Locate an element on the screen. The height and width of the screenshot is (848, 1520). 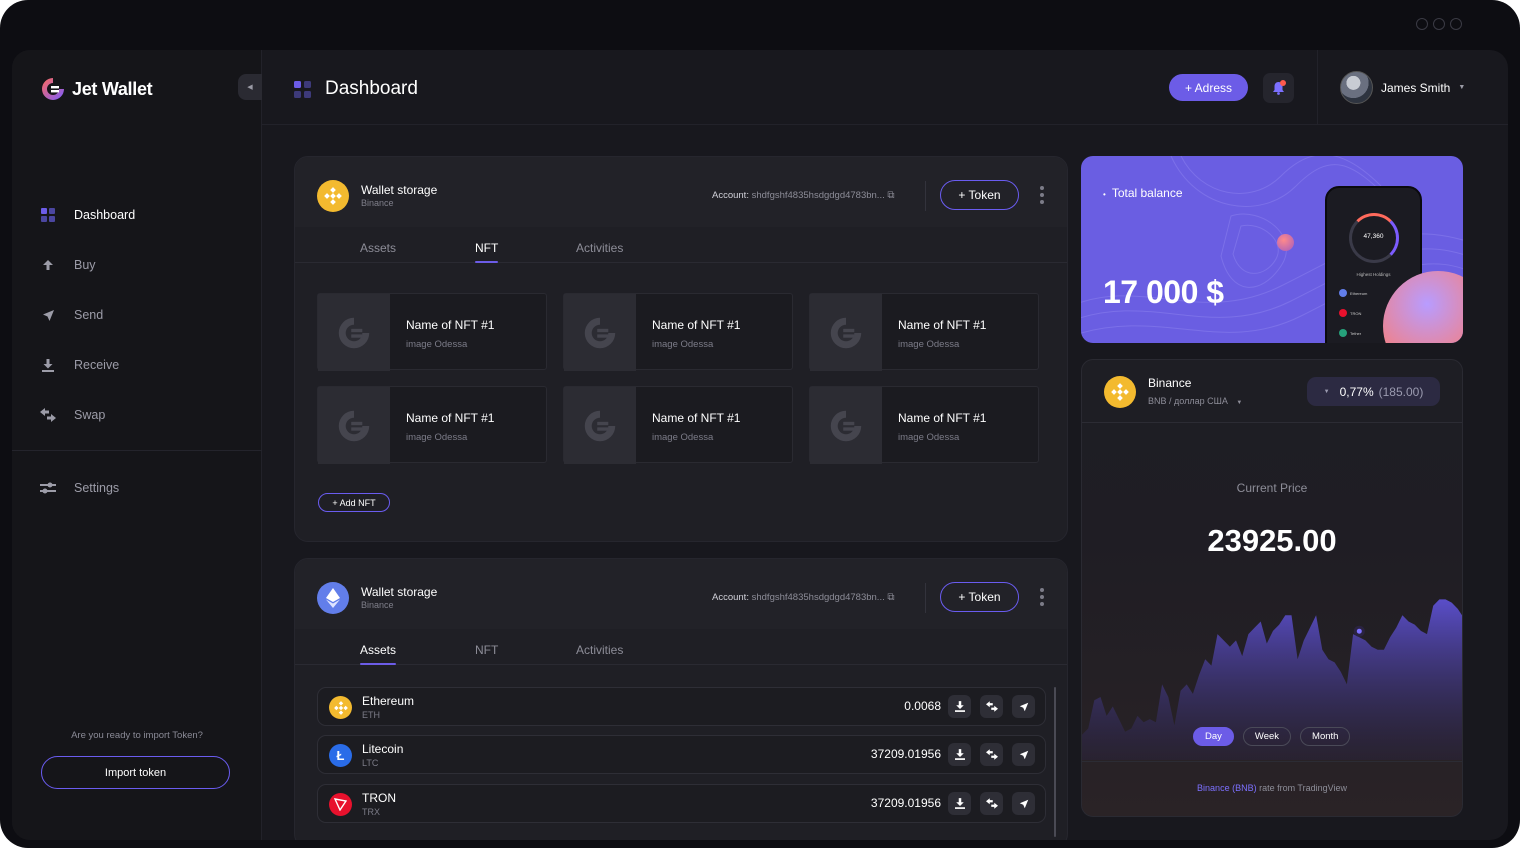
card-divider is located at coordinates (1272, 761).